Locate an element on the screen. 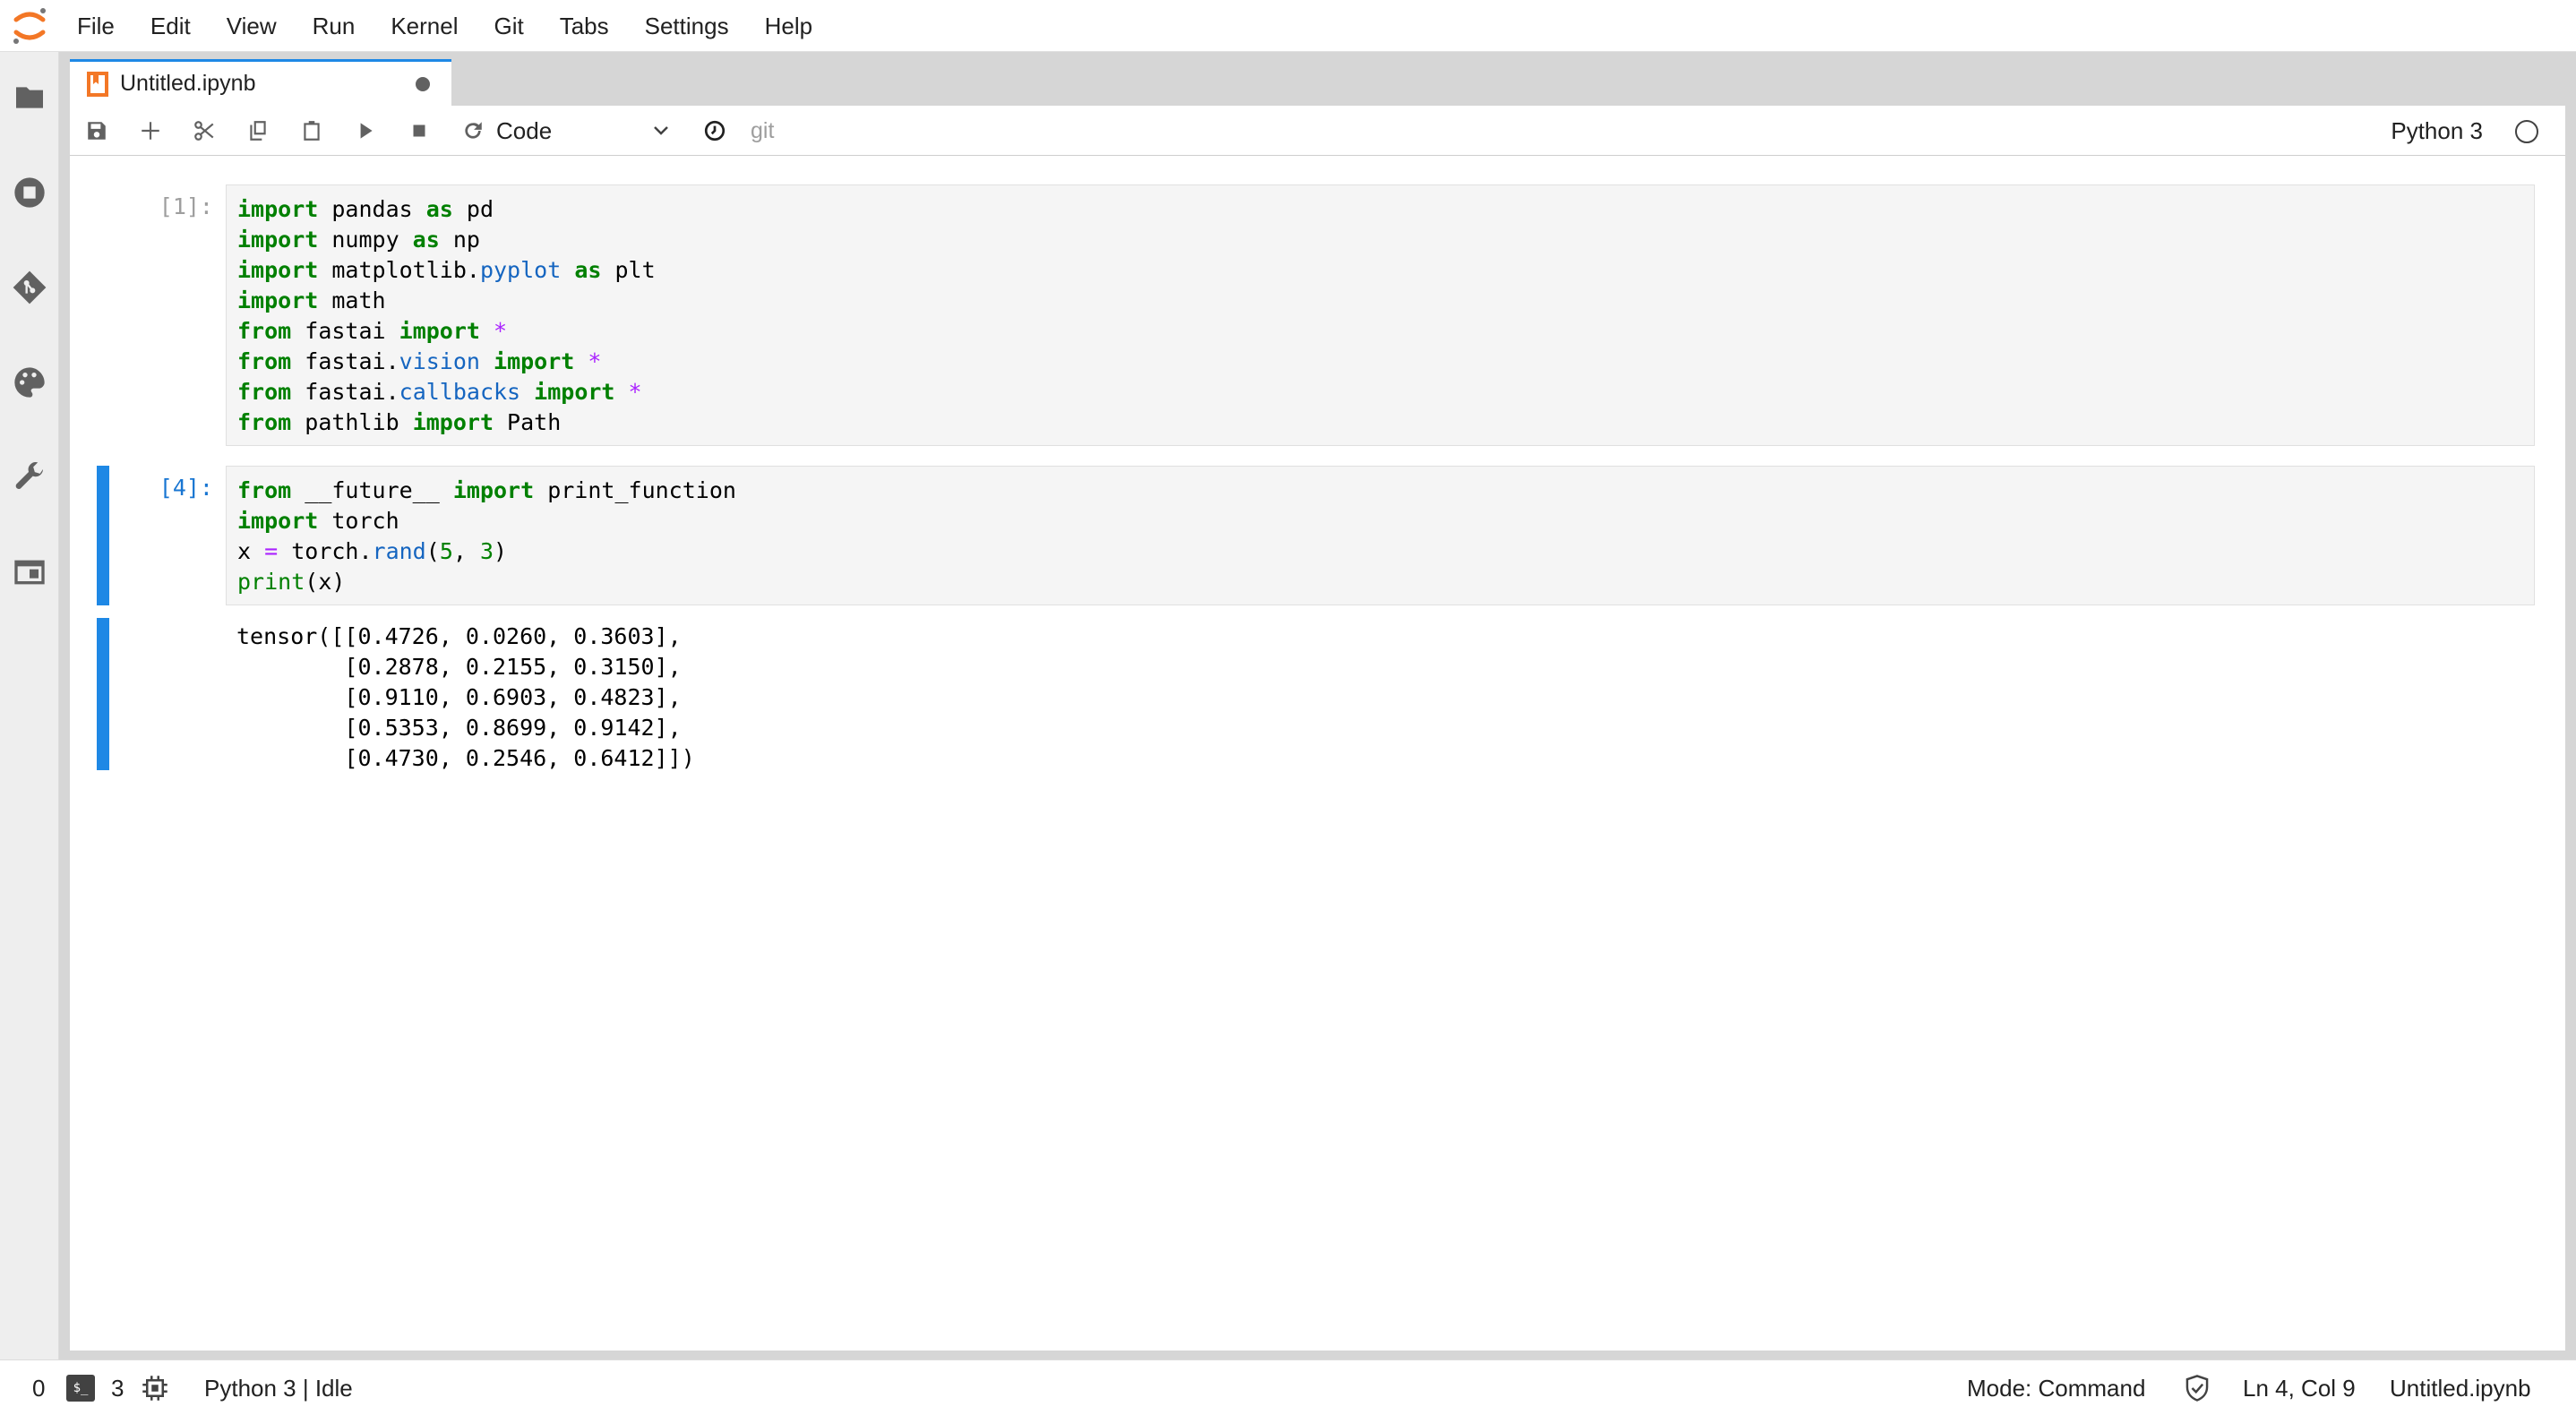 The height and width of the screenshot is (1415, 2576). open-tabs-button is located at coordinates (29, 572).